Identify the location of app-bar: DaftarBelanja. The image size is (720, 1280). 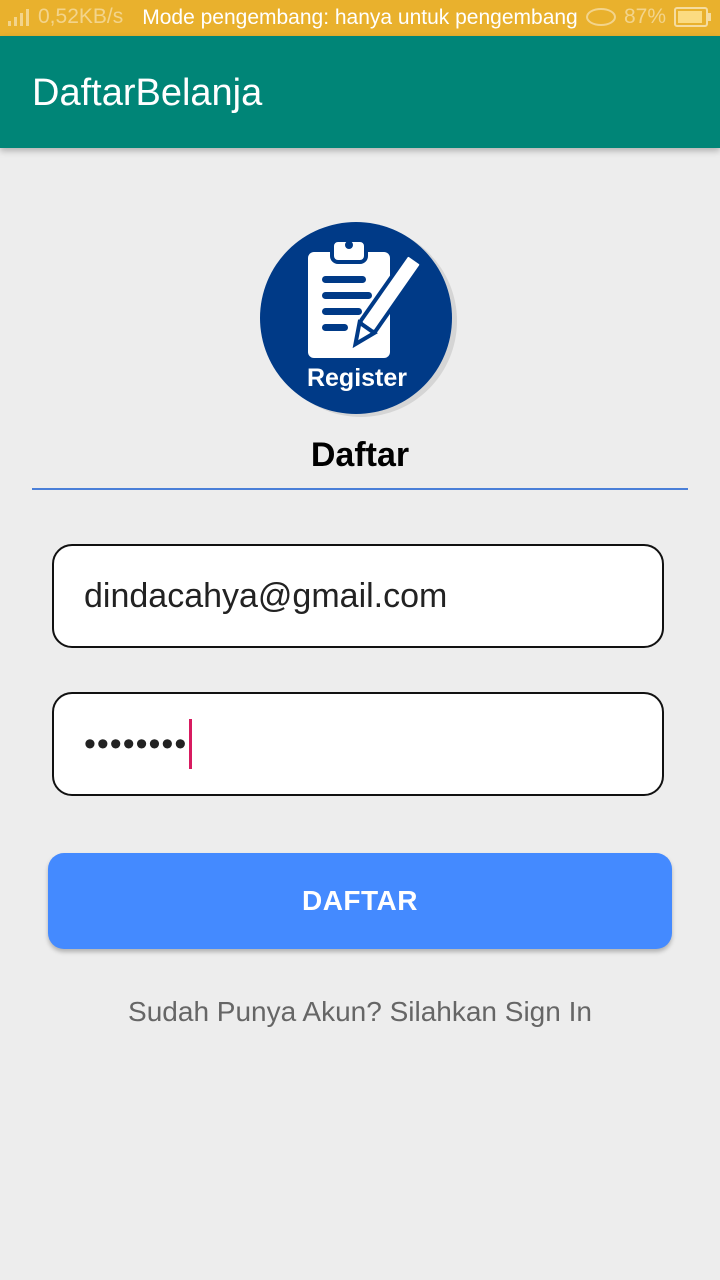
(360, 92).